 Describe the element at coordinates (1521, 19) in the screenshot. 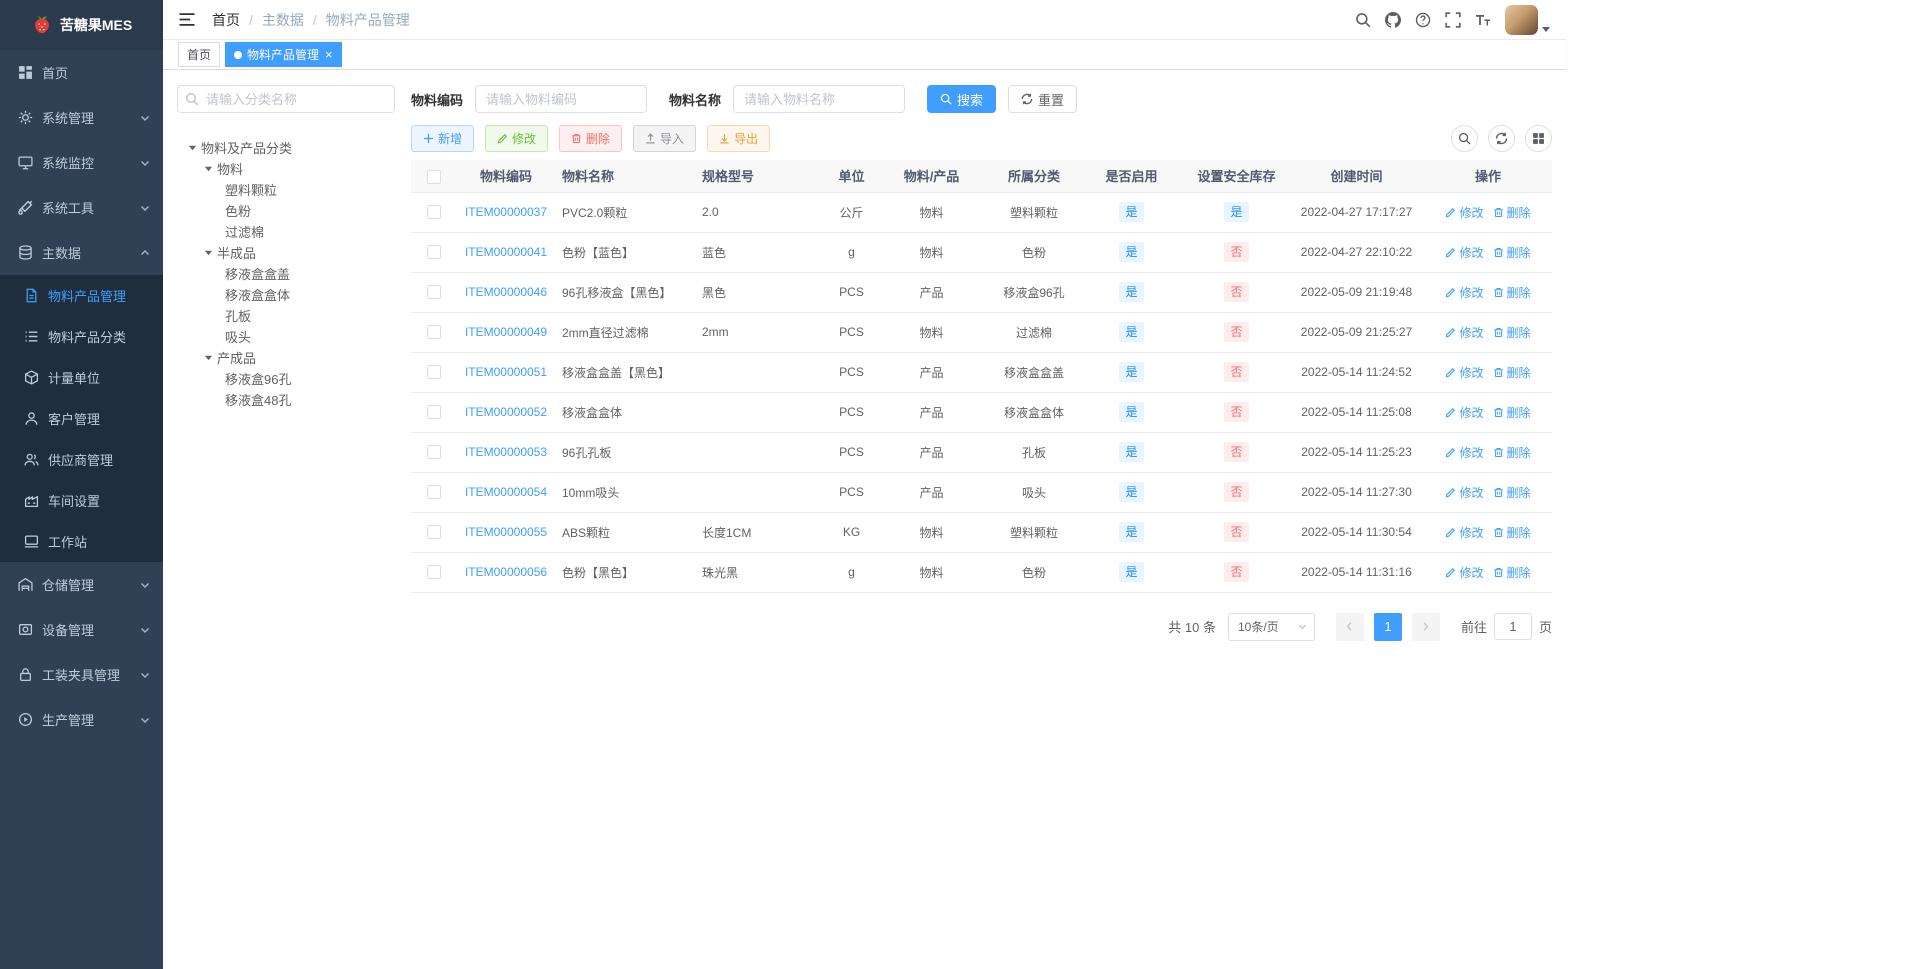

I see `avatar` at that location.